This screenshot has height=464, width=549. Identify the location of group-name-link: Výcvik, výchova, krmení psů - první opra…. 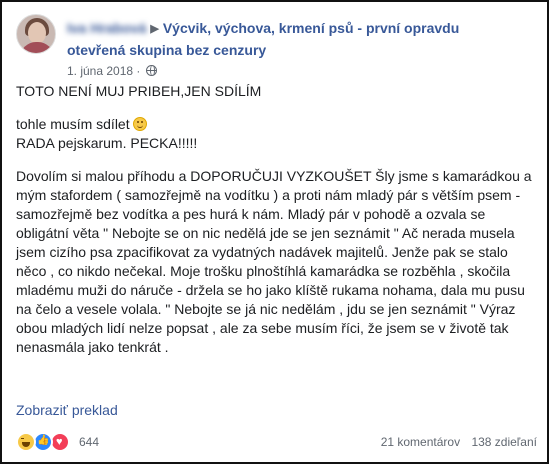
(311, 28).